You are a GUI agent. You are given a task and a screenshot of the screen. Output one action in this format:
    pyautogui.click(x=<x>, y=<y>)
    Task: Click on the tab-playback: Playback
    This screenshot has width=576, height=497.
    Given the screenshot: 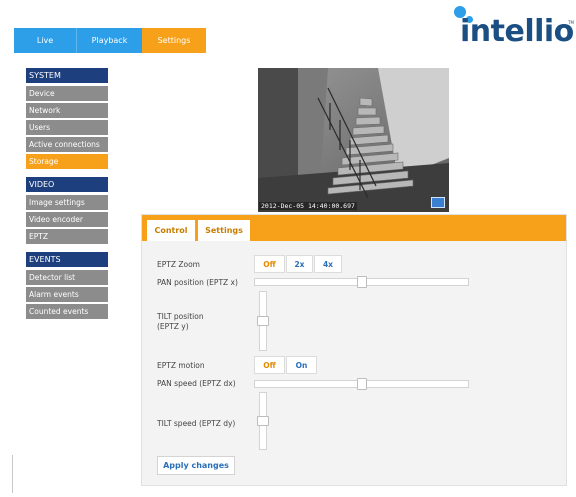 What is the action you would take?
    pyautogui.click(x=109, y=40)
    